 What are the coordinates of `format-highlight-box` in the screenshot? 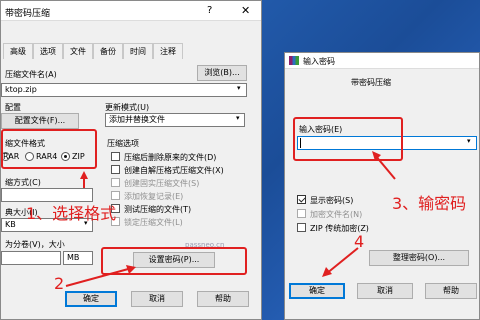 It's located at (49, 149).